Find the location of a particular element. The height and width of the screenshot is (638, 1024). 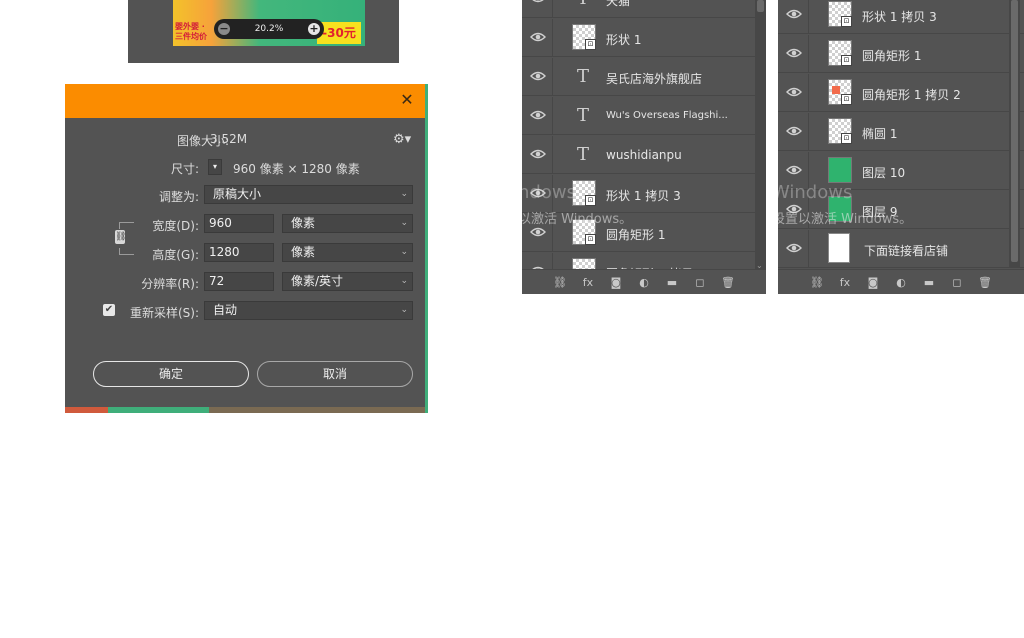

width-label: 宽度(D): is located at coordinates (175, 226).